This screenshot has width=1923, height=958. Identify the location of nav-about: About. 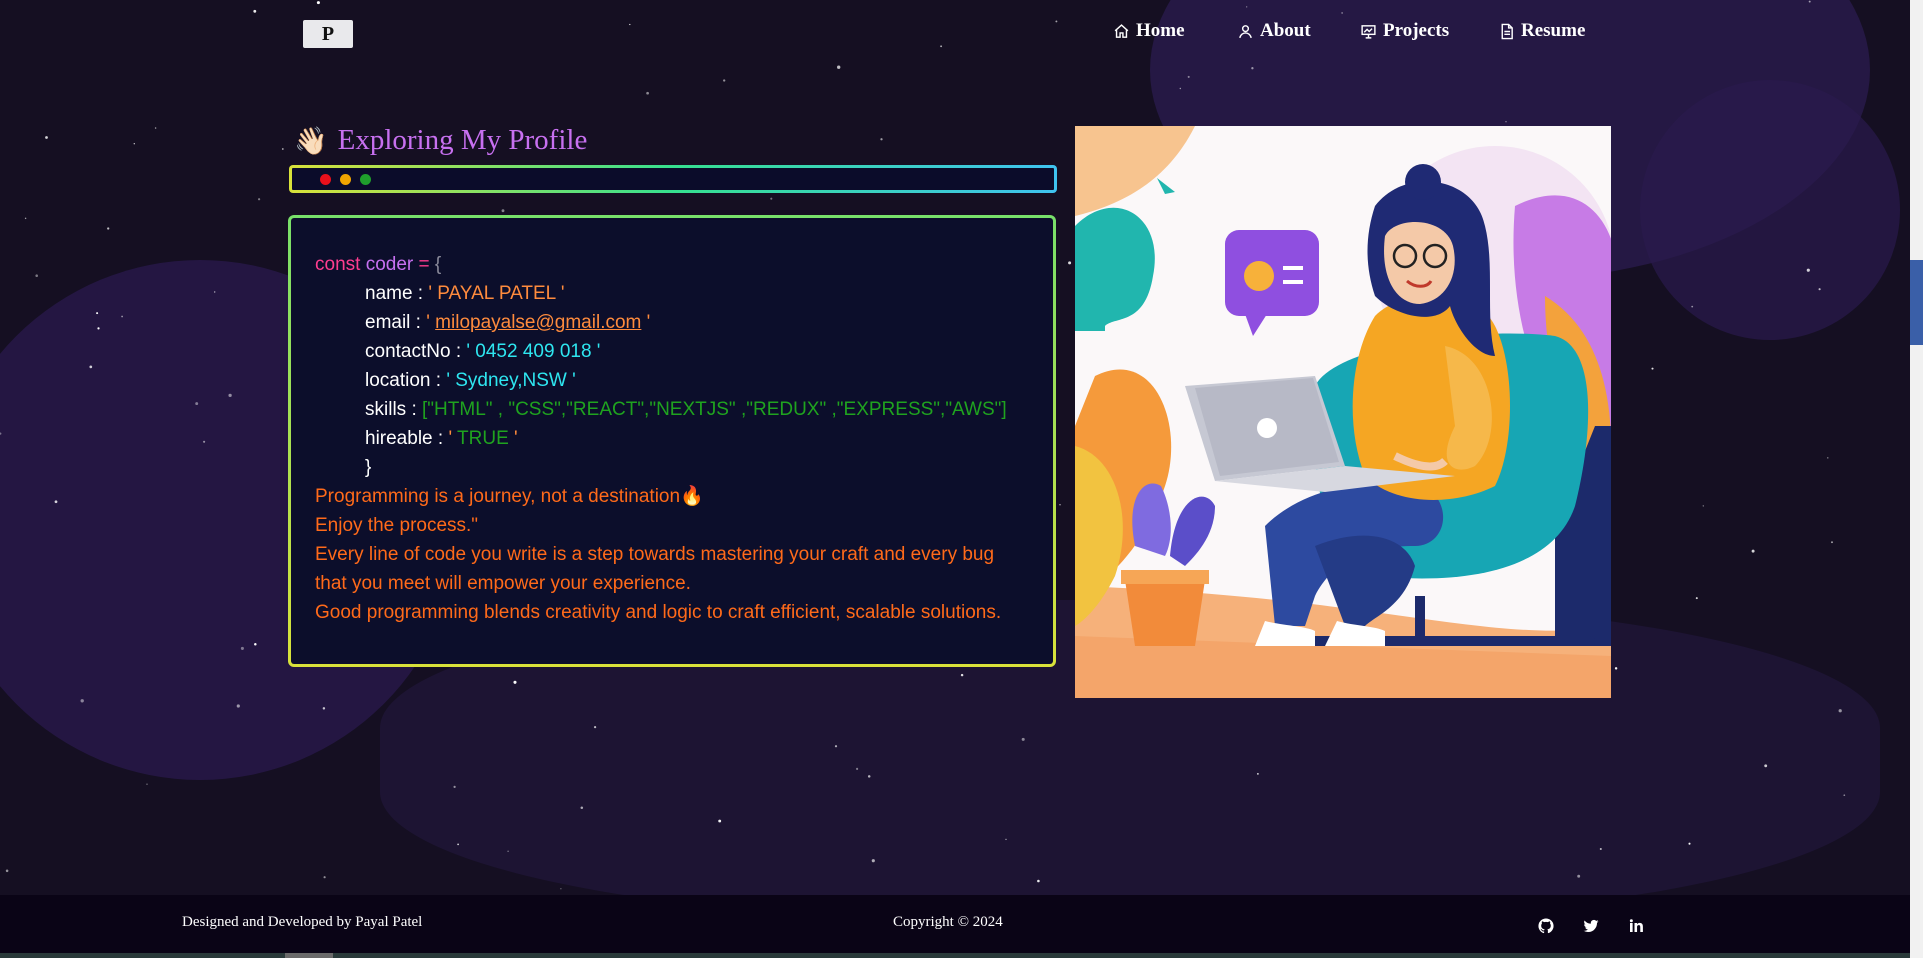
(1274, 31).